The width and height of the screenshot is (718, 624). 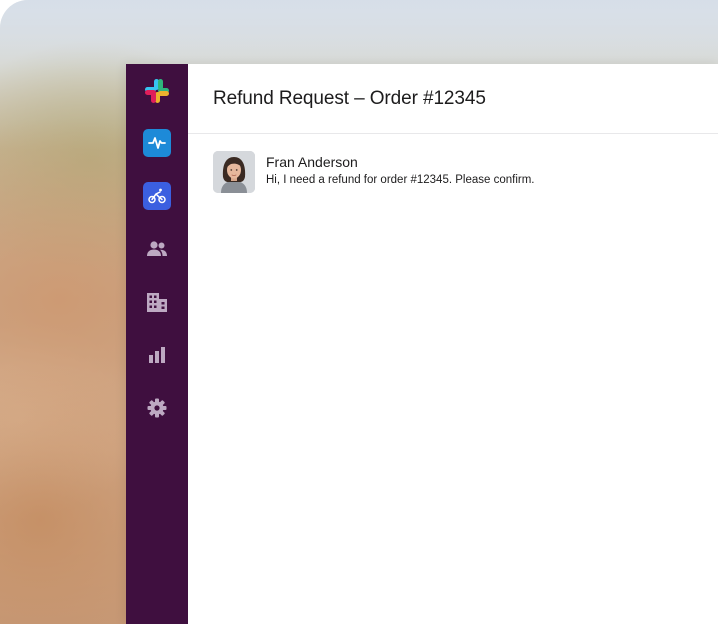 I want to click on nav-delivery, so click(x=157, y=196).